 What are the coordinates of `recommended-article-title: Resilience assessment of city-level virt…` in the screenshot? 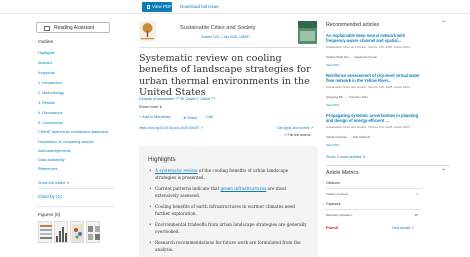 It's located at (376, 78).